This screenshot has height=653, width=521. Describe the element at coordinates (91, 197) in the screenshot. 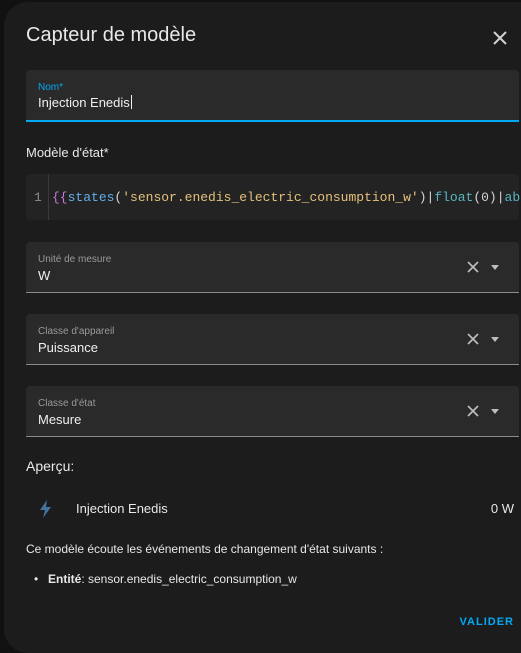

I see `token-function: states` at that location.